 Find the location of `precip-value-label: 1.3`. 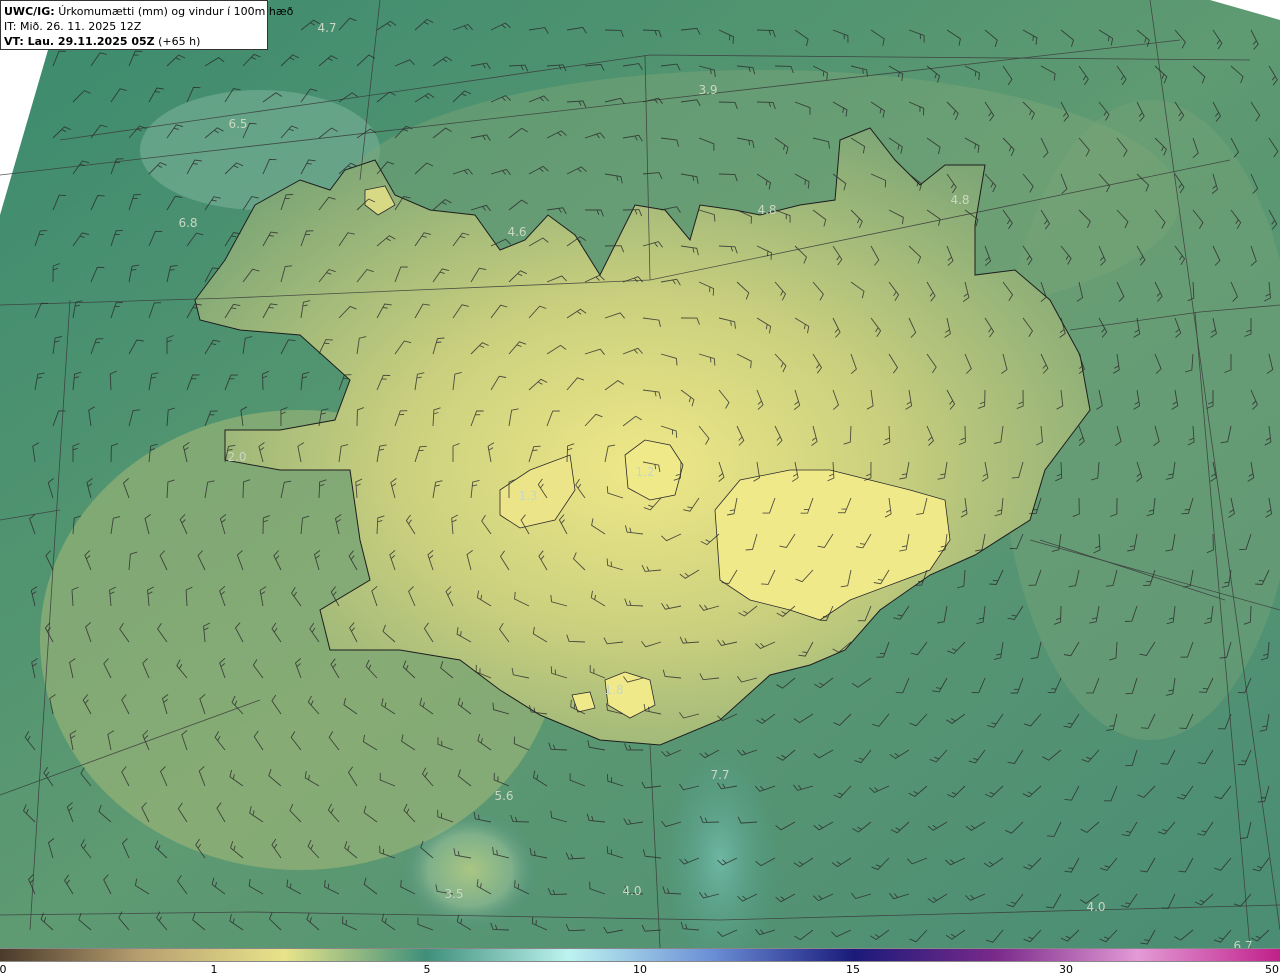

precip-value-label: 1.3 is located at coordinates (527, 496).